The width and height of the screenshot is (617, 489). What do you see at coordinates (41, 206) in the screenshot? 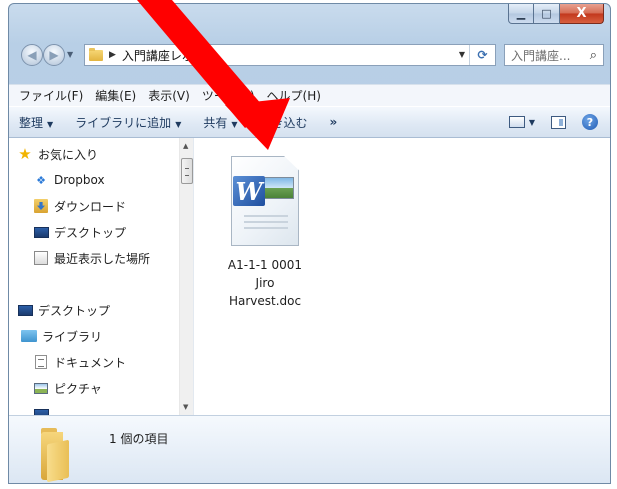
I see `downloads-icon` at bounding box center [41, 206].